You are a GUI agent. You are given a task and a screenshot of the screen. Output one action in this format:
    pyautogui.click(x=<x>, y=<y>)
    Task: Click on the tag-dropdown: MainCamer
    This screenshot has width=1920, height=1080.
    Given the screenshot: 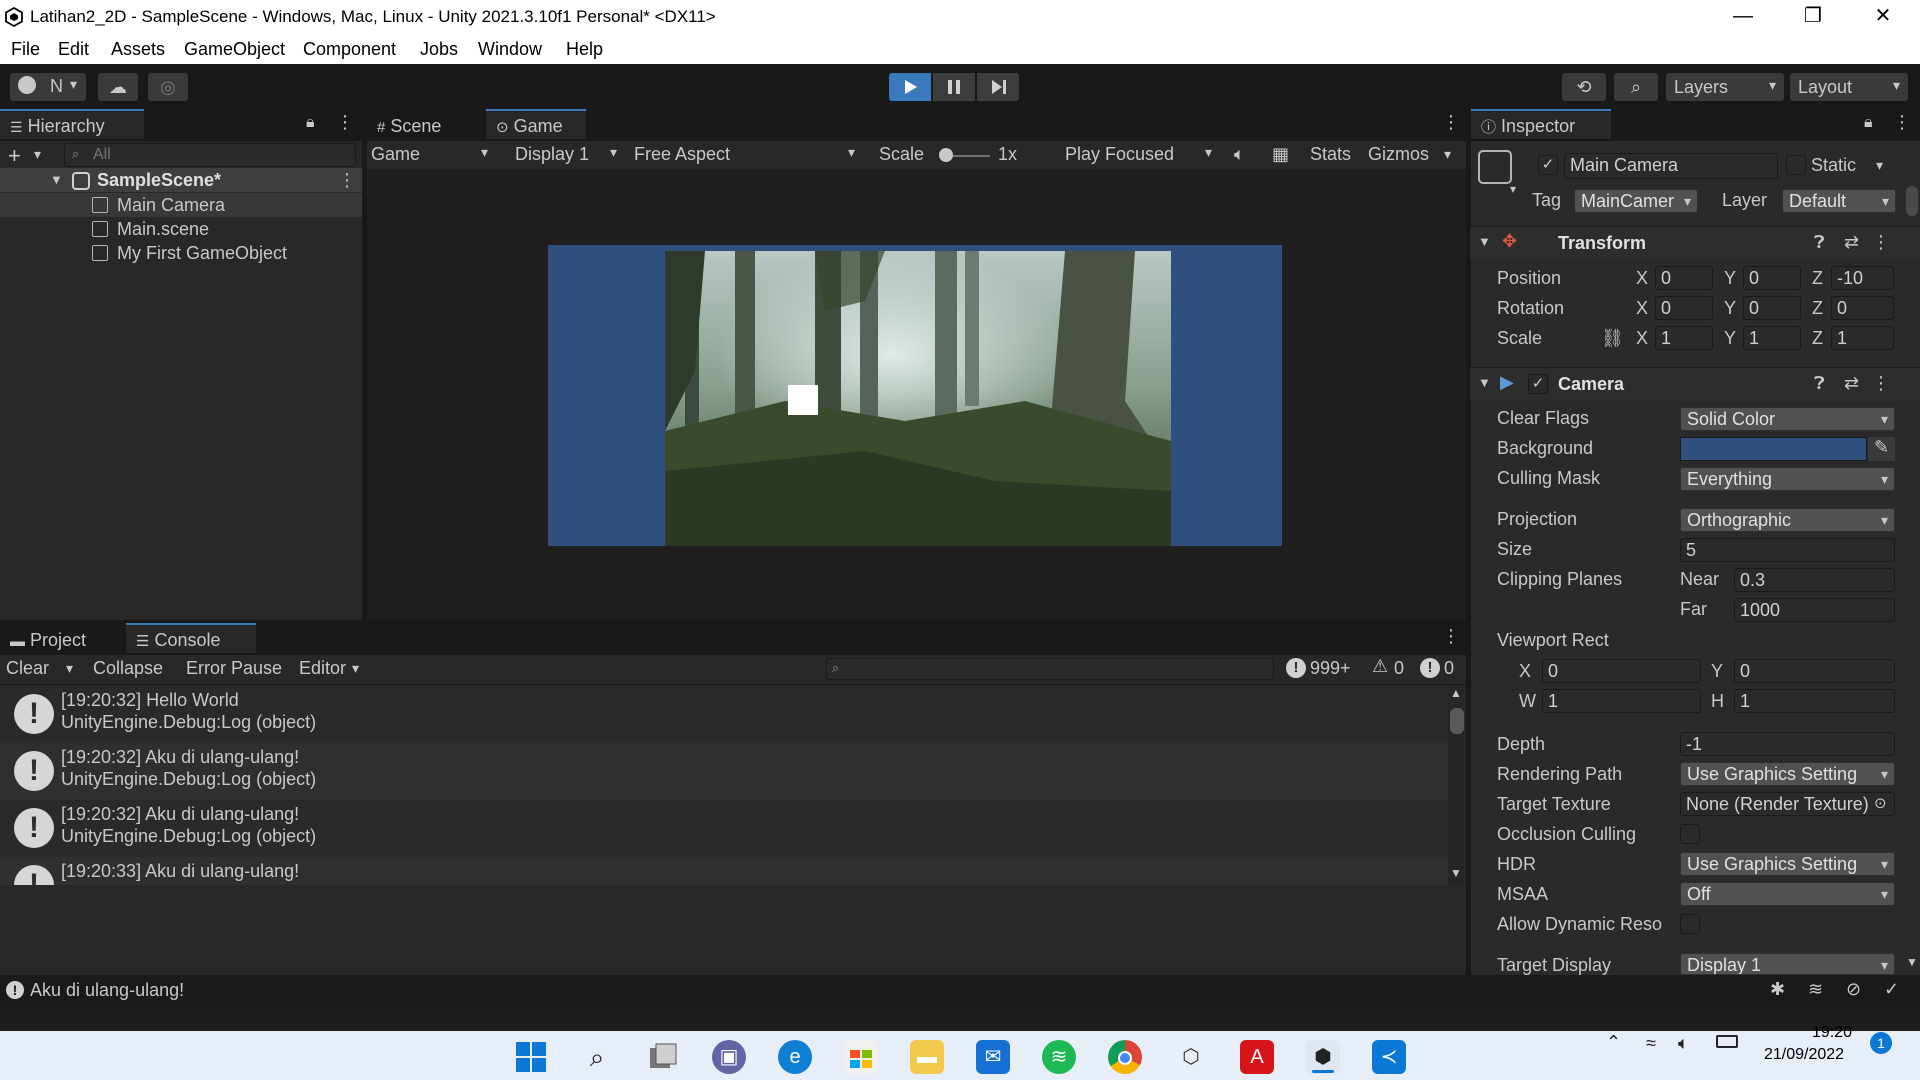 What is the action you would take?
    pyautogui.click(x=1636, y=201)
    